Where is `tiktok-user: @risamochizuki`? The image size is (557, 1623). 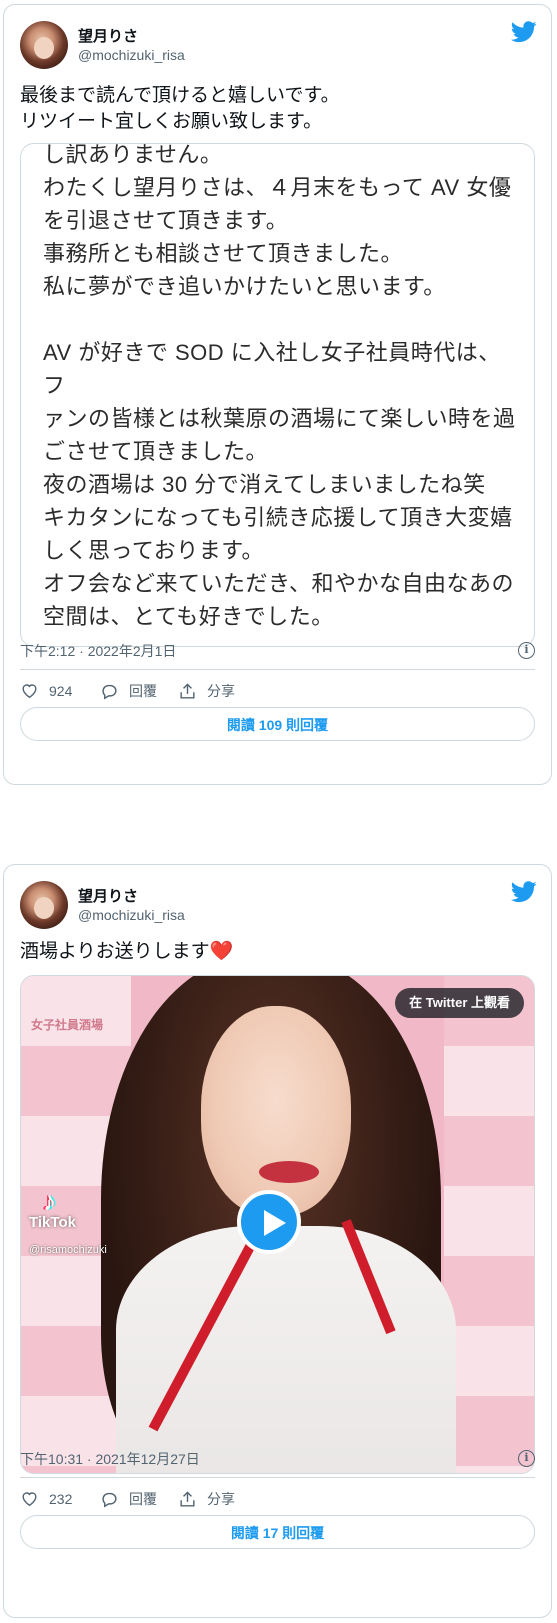 tiktok-user: @risamochizuki is located at coordinates (68, 1250).